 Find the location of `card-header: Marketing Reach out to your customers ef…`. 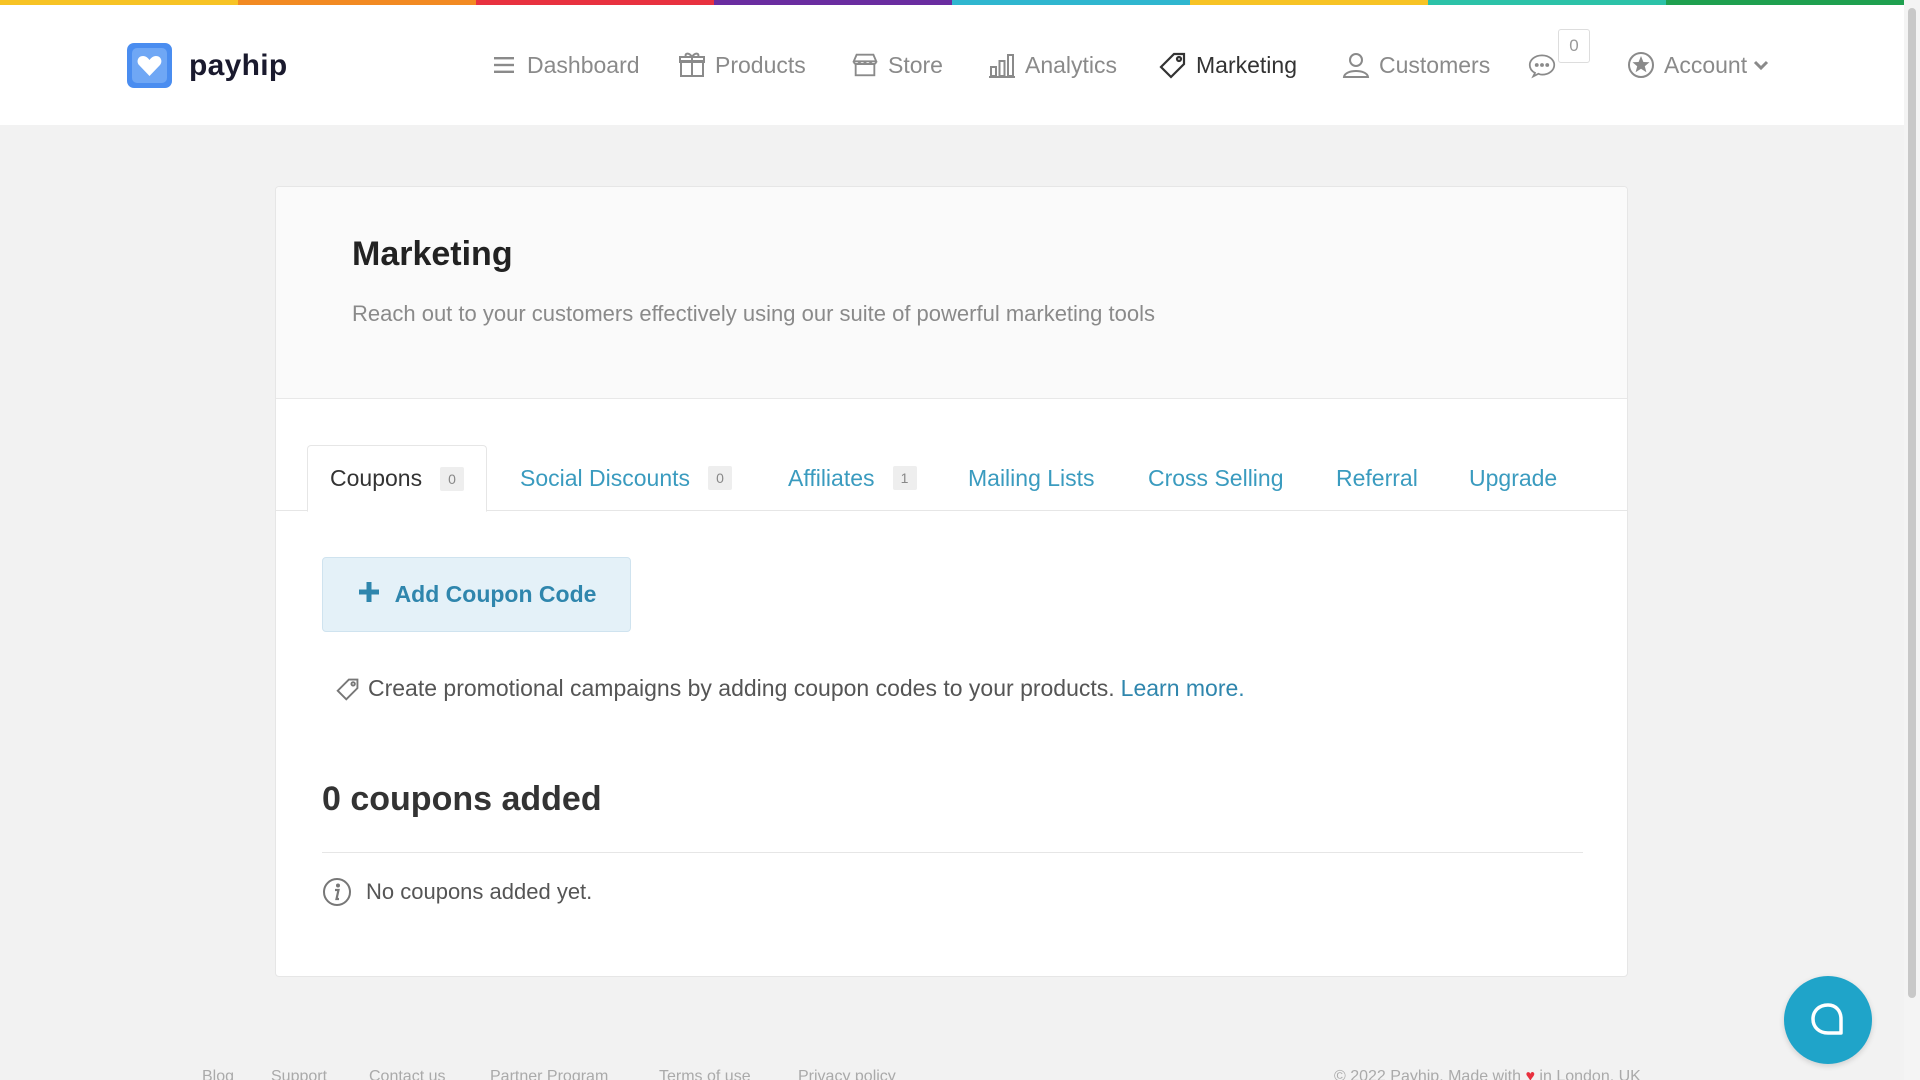

card-header: Marketing Reach out to your customers ef… is located at coordinates (951, 293).